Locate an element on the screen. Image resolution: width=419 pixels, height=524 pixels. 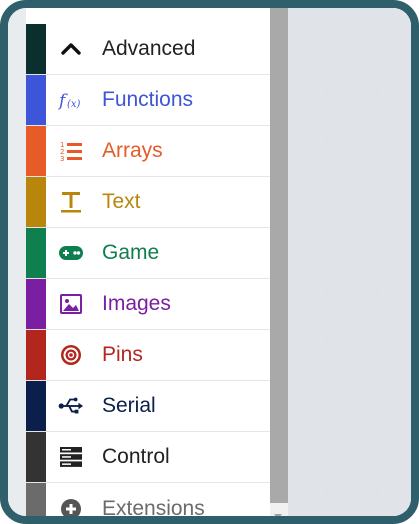
category-extensions: Extensions is located at coordinates (148, 501).